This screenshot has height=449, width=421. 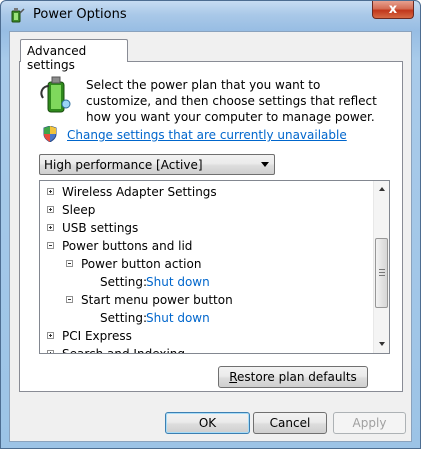 I want to click on power-options-icon, so click(x=18, y=15).